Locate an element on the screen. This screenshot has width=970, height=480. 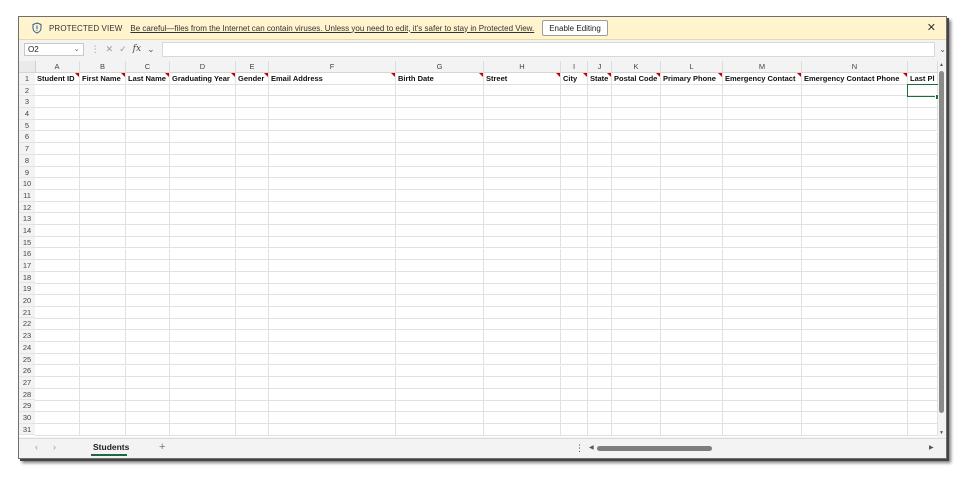
row-header: 7 is located at coordinates (27, 149).